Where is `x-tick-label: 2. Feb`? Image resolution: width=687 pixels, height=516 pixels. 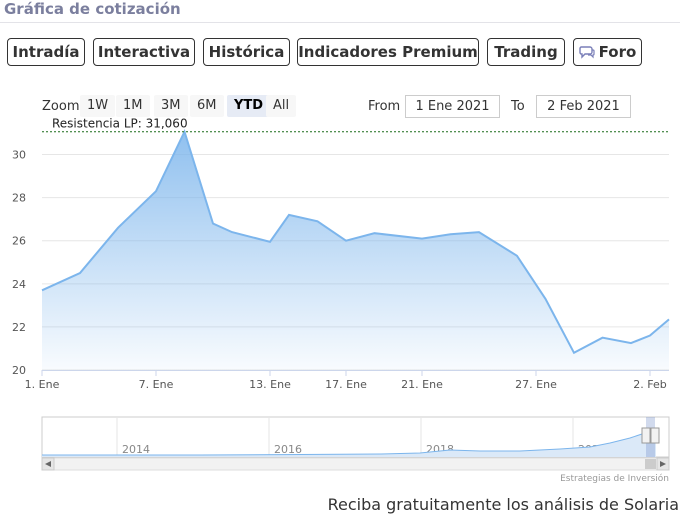
x-tick-label: 2. Feb is located at coordinates (649, 384).